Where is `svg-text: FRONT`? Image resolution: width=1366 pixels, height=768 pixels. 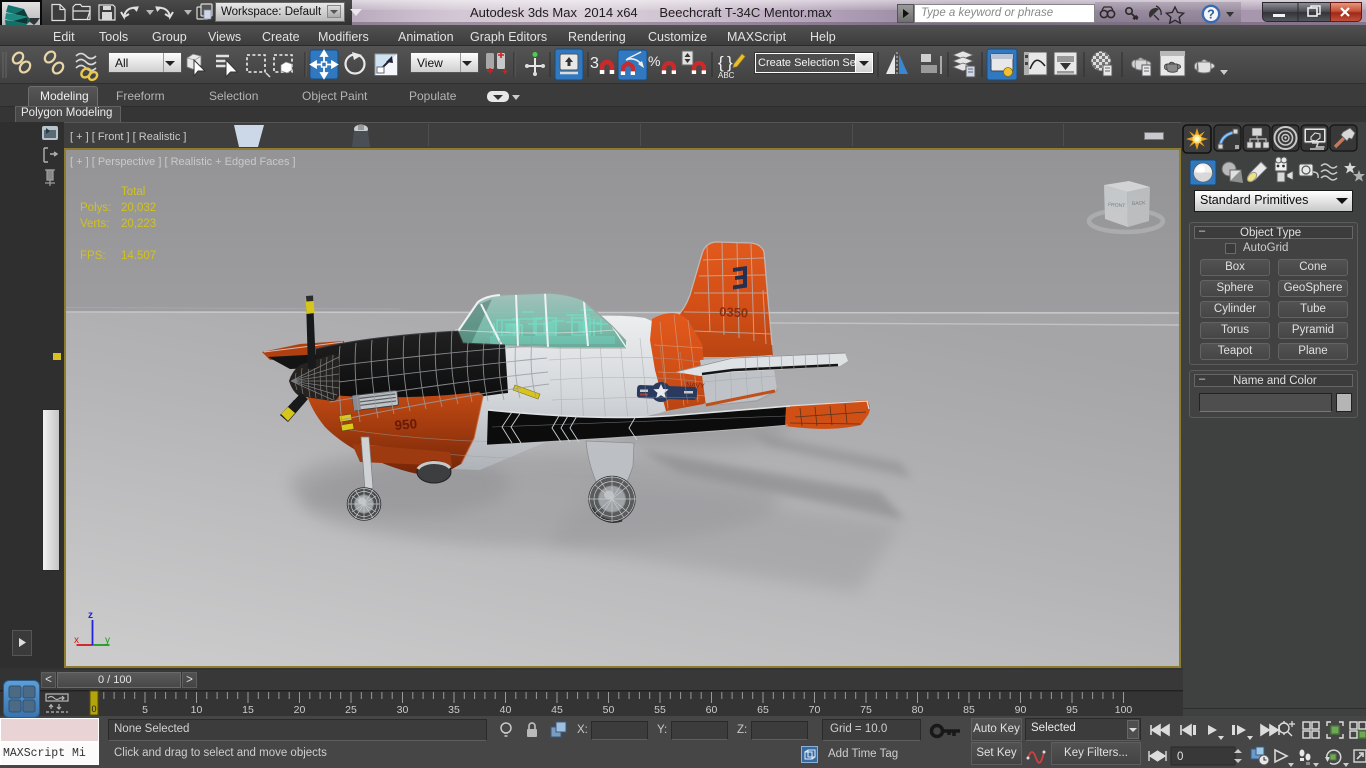
svg-text: FRONT is located at coordinates (1117, 205).